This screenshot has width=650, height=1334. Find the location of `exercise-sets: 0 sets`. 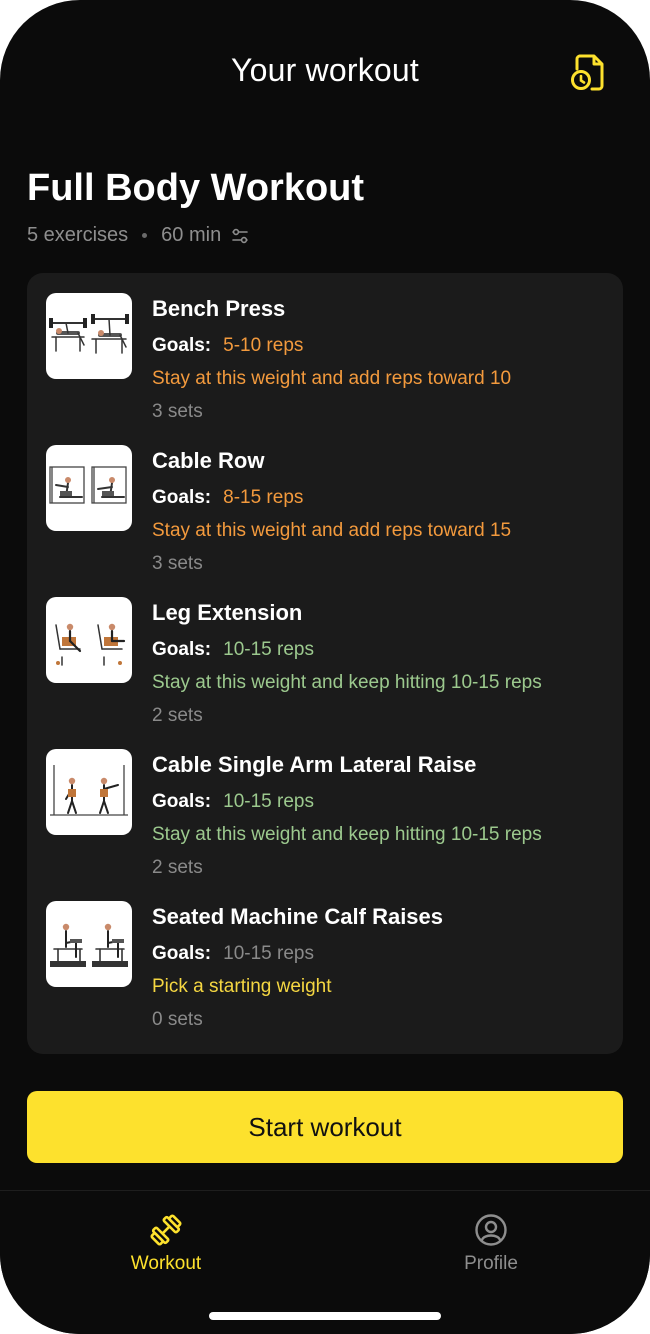

exercise-sets: 0 sets is located at coordinates (177, 1019).